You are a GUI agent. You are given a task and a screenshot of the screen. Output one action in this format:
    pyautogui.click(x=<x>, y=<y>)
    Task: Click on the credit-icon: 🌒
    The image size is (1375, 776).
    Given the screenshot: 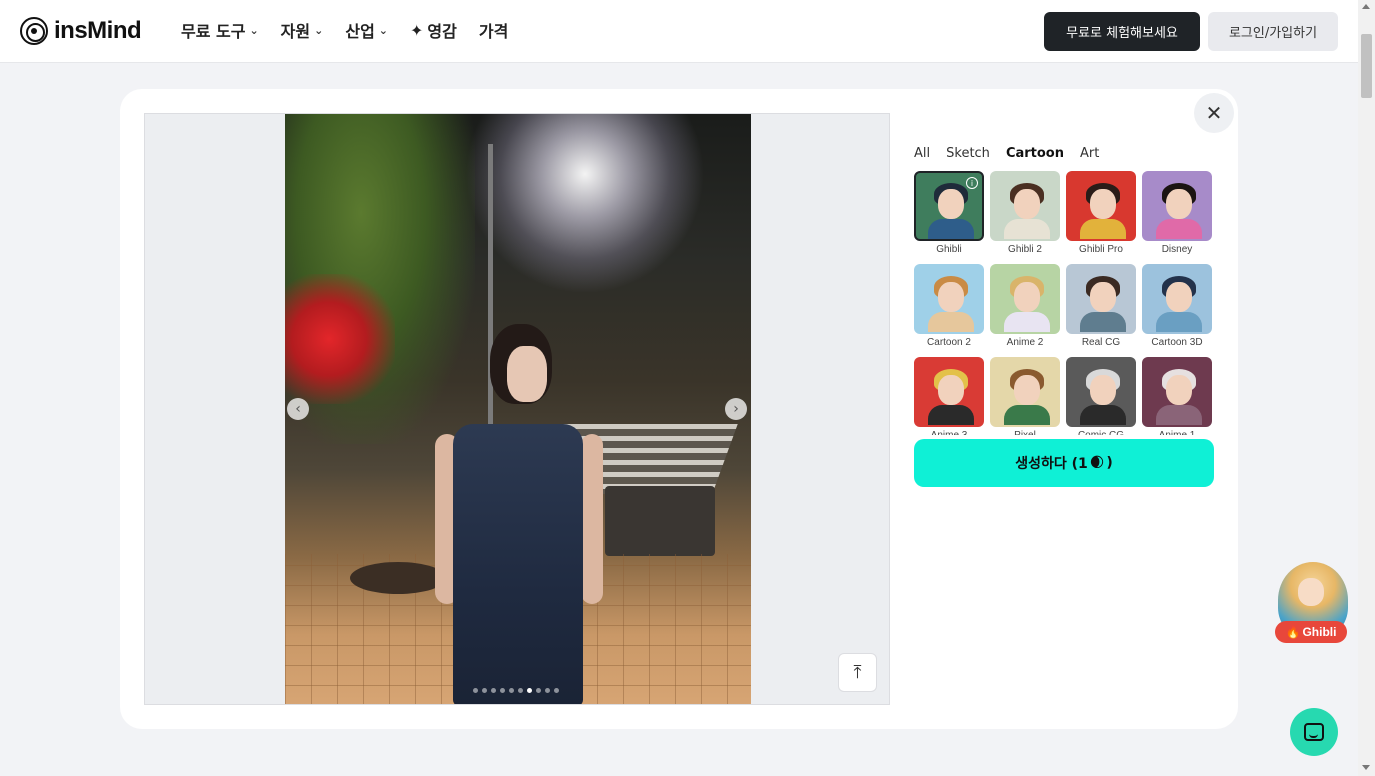 What is the action you would take?
    pyautogui.click(x=1097, y=463)
    